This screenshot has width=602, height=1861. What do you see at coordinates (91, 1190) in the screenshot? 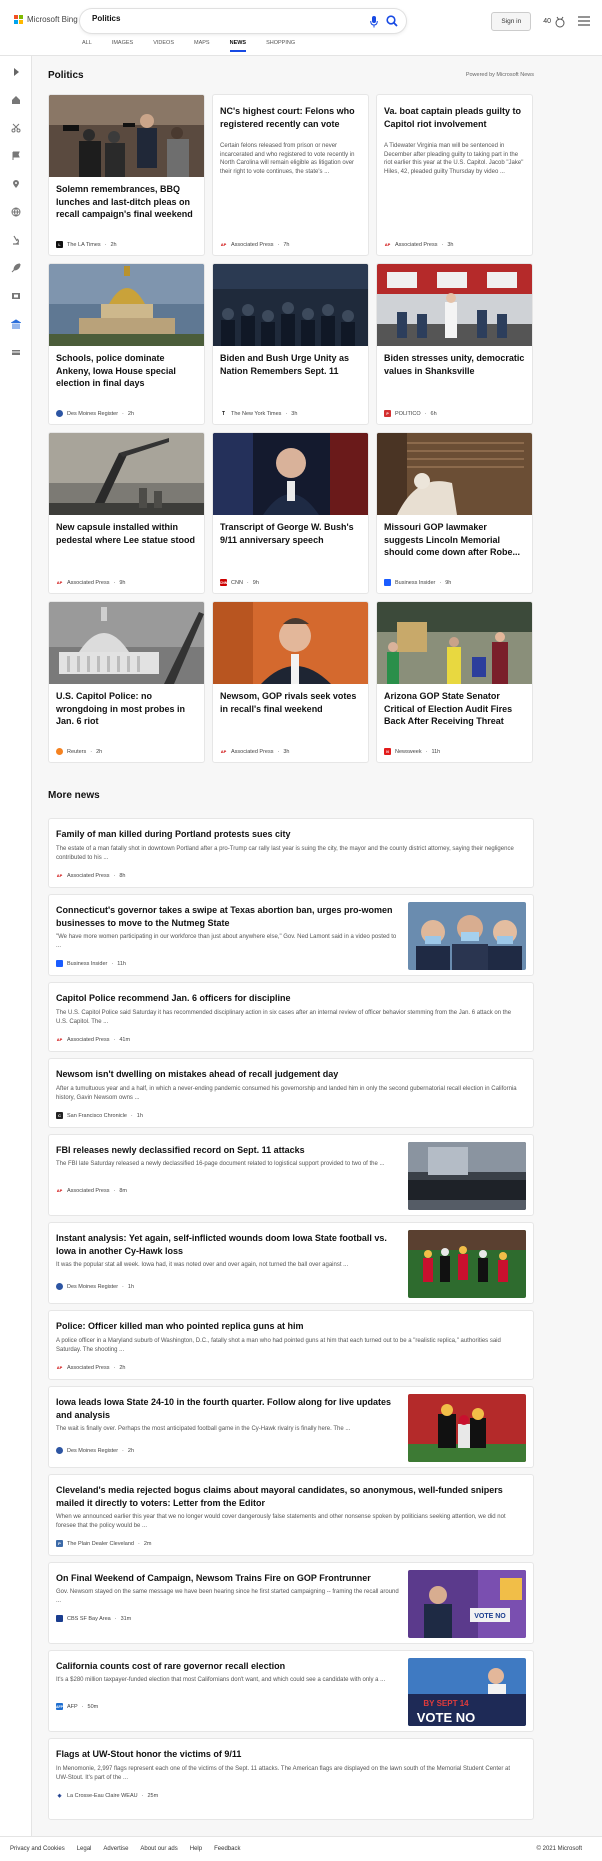
I see `news-source: AP Associated Press · 8m` at bounding box center [91, 1190].